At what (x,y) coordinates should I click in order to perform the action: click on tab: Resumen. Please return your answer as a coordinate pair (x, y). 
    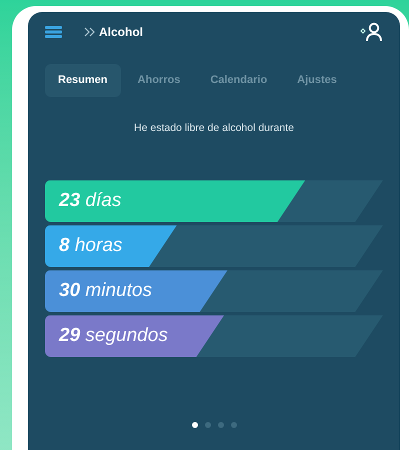
    Looking at the image, I should click on (83, 80).